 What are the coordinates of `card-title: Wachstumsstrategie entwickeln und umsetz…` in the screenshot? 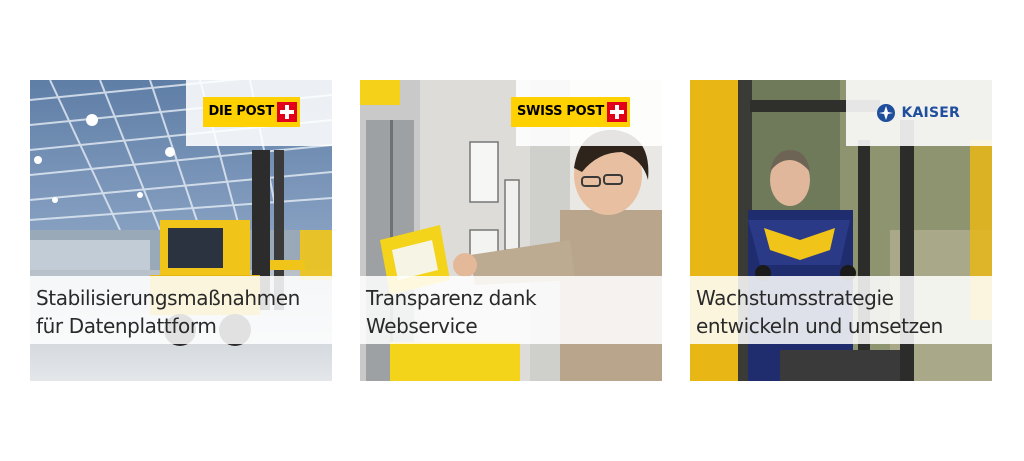 It's located at (843, 312).